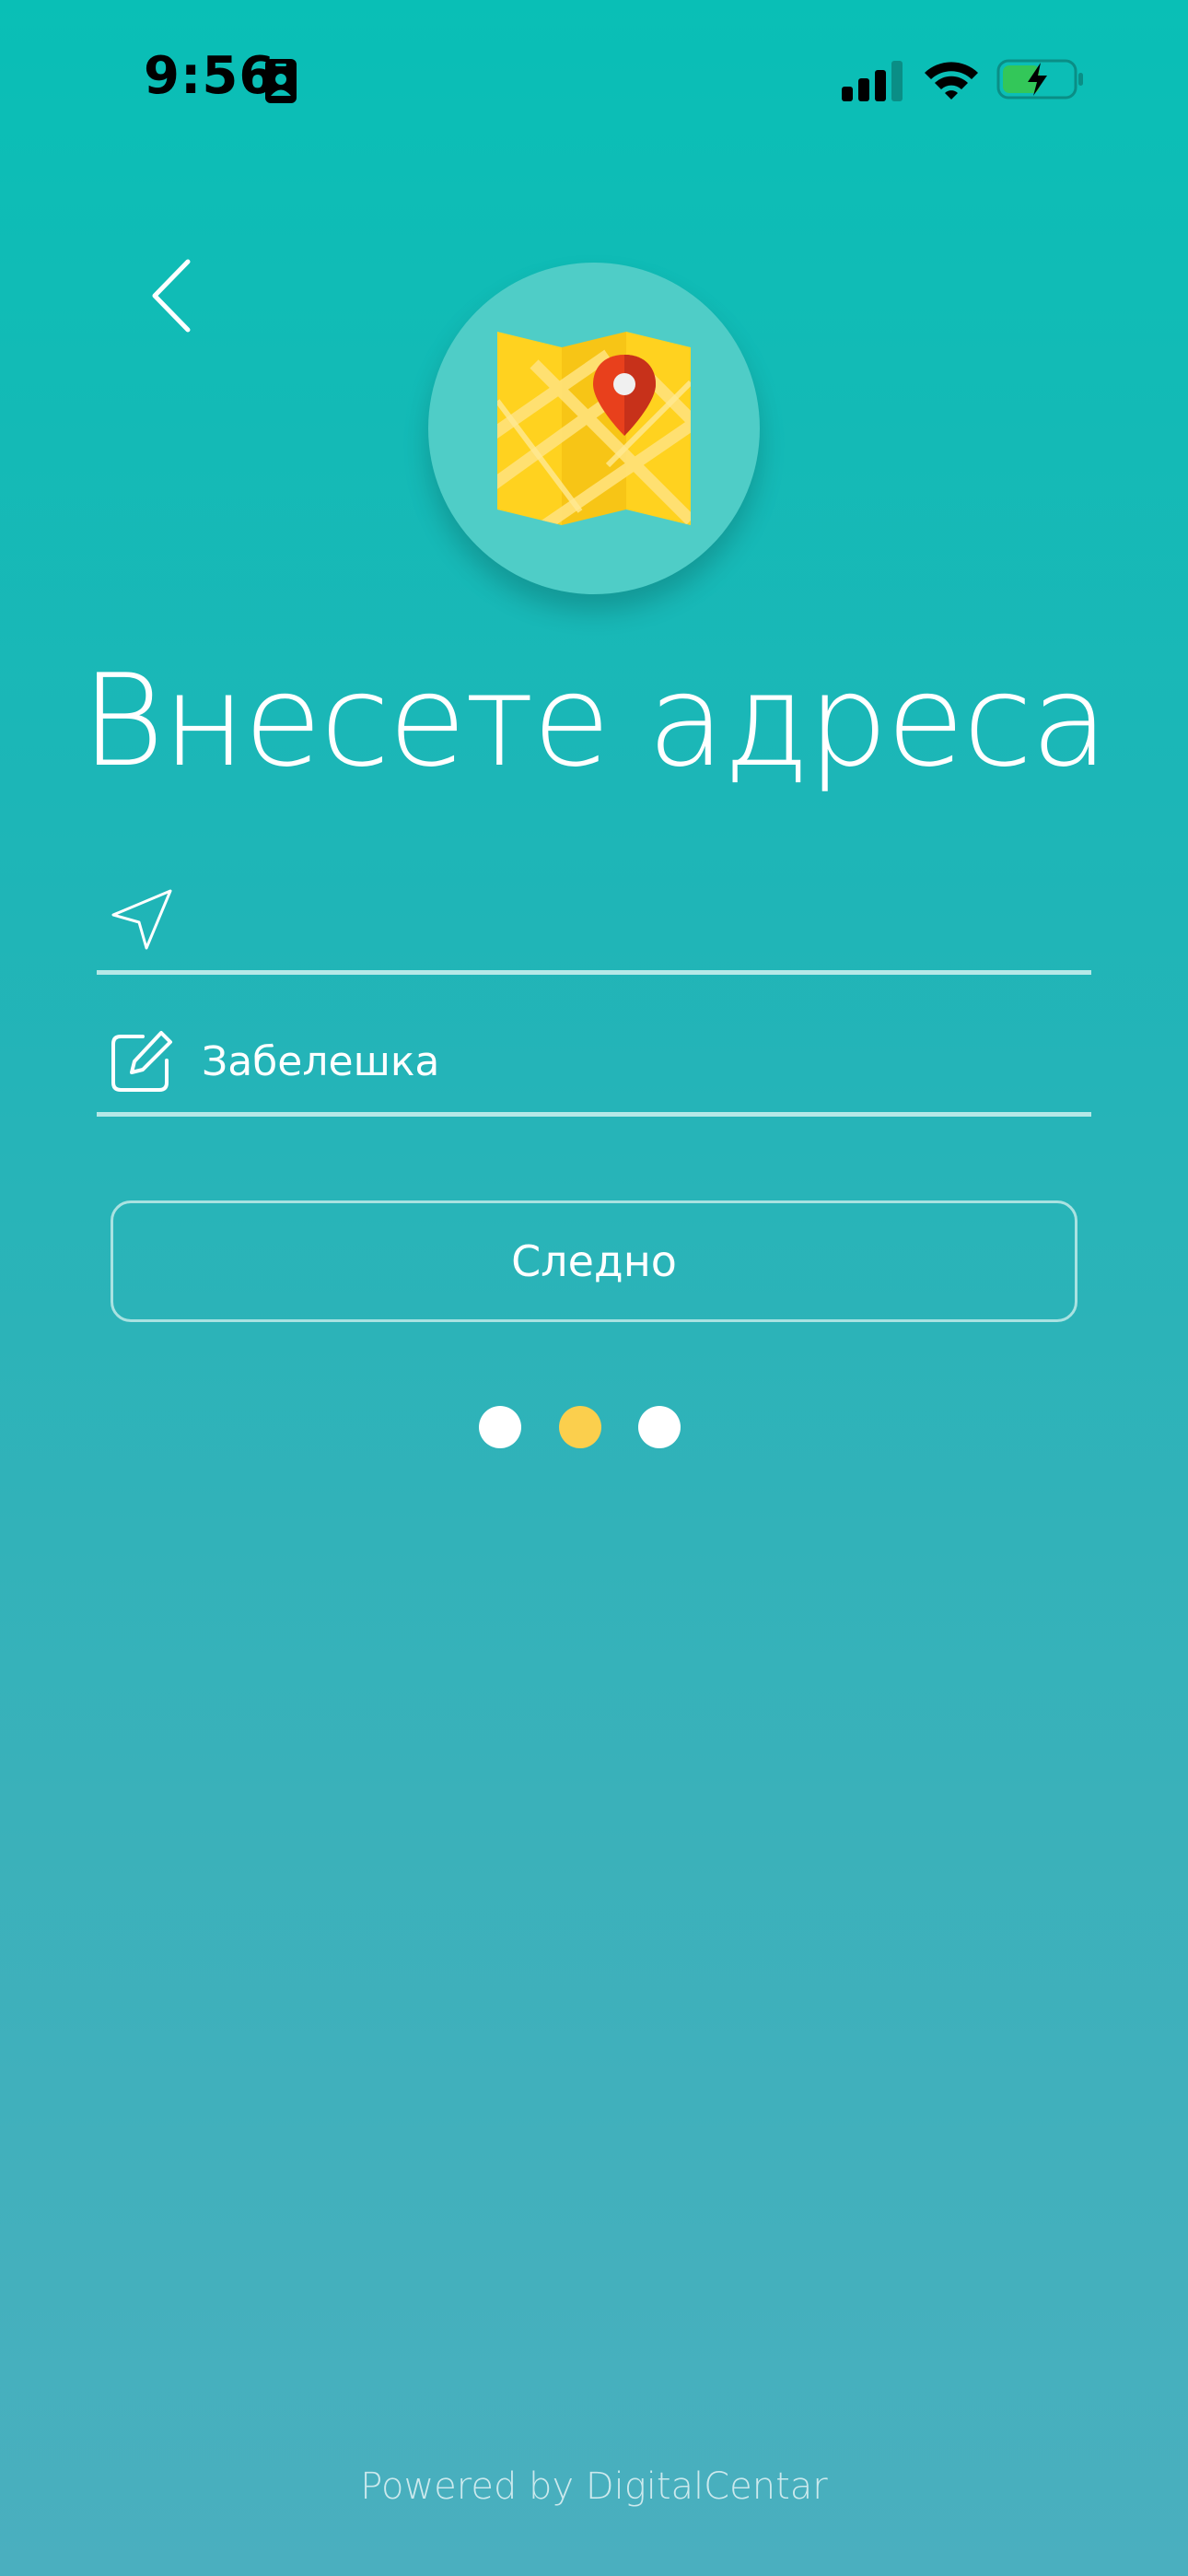 The height and width of the screenshot is (2576, 1188). Describe the element at coordinates (210, 76) in the screenshot. I see `status-time: 9:56` at that location.